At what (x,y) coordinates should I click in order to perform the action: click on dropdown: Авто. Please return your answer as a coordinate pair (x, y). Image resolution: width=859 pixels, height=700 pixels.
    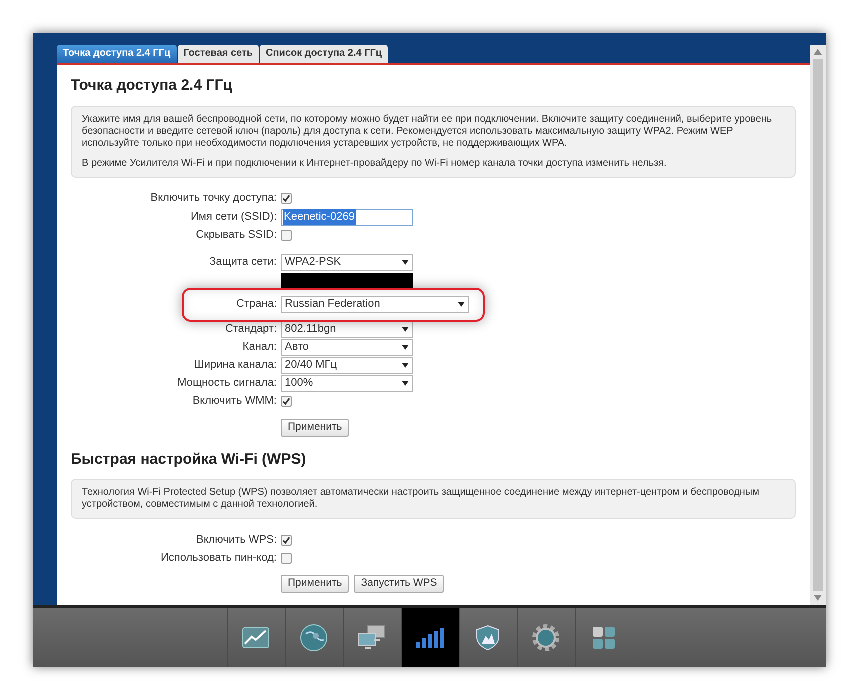
    Looking at the image, I should click on (347, 347).